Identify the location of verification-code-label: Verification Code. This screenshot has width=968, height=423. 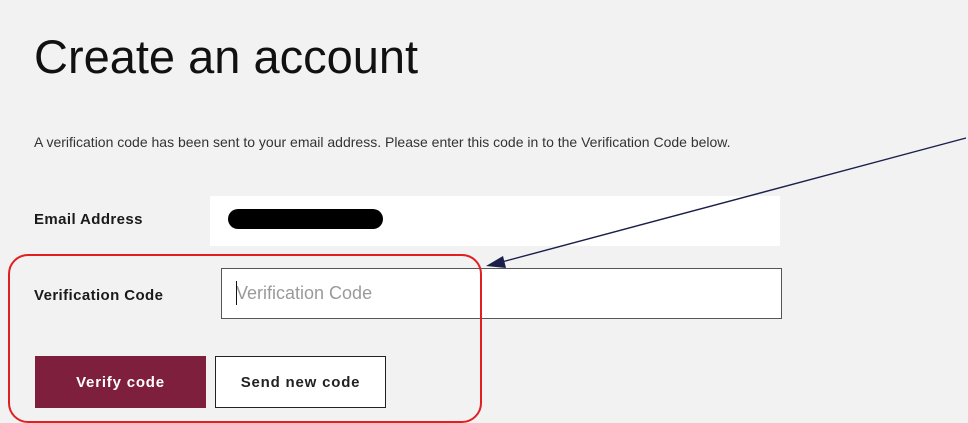
(99, 295).